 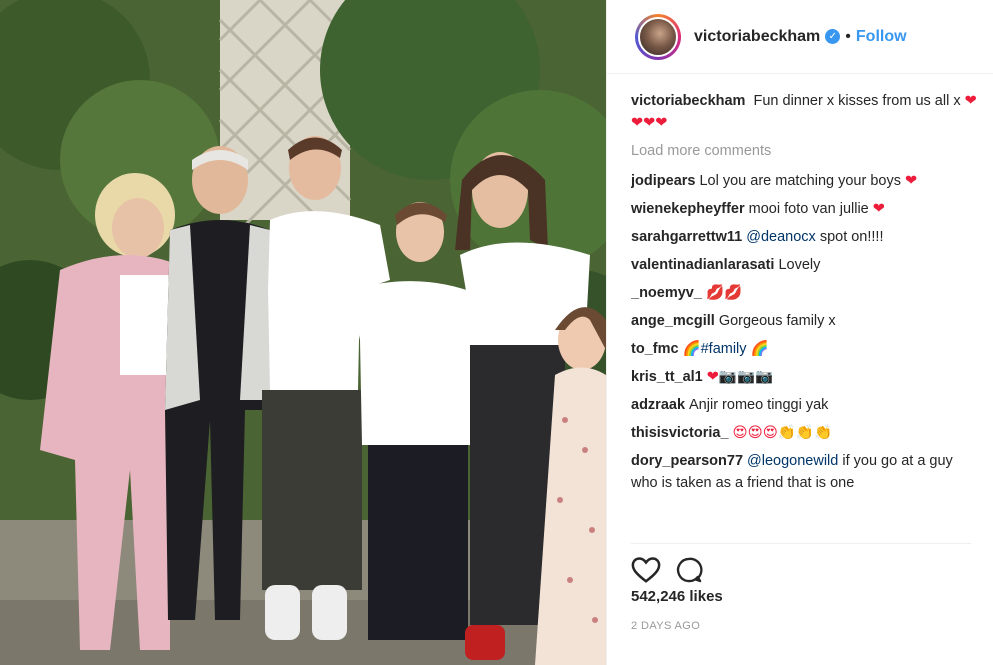 I want to click on comment-username: to_fmc, so click(x=655, y=349).